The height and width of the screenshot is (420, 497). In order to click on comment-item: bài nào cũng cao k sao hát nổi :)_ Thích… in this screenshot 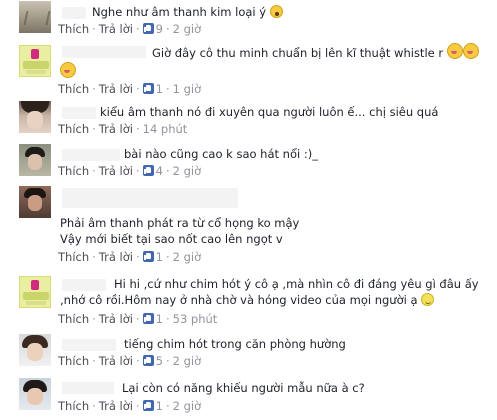, I will do `click(248, 162)`.